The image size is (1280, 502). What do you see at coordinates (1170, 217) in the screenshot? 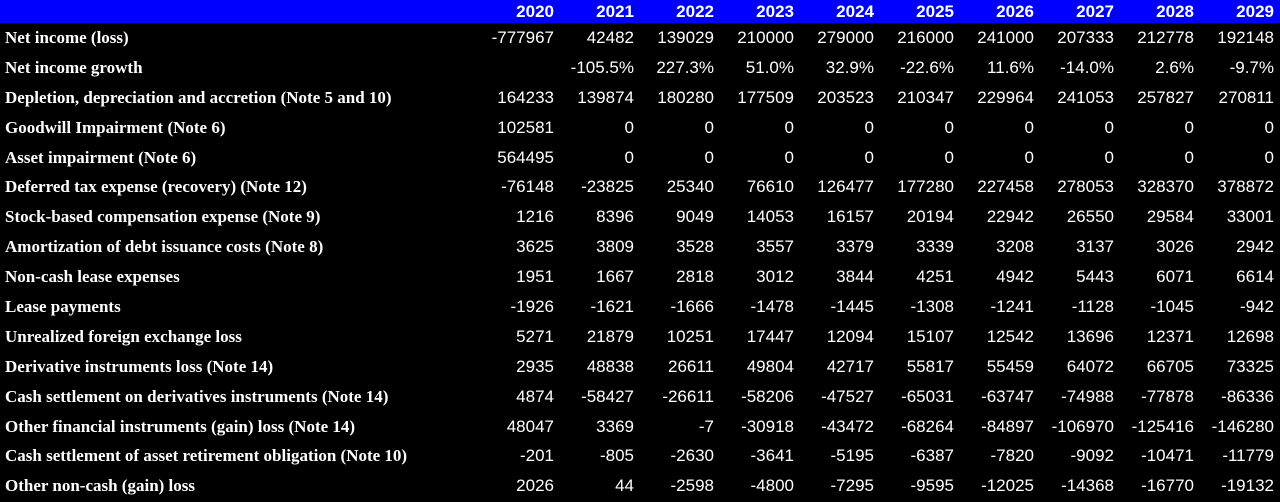
I see `value-cell: 29584` at bounding box center [1170, 217].